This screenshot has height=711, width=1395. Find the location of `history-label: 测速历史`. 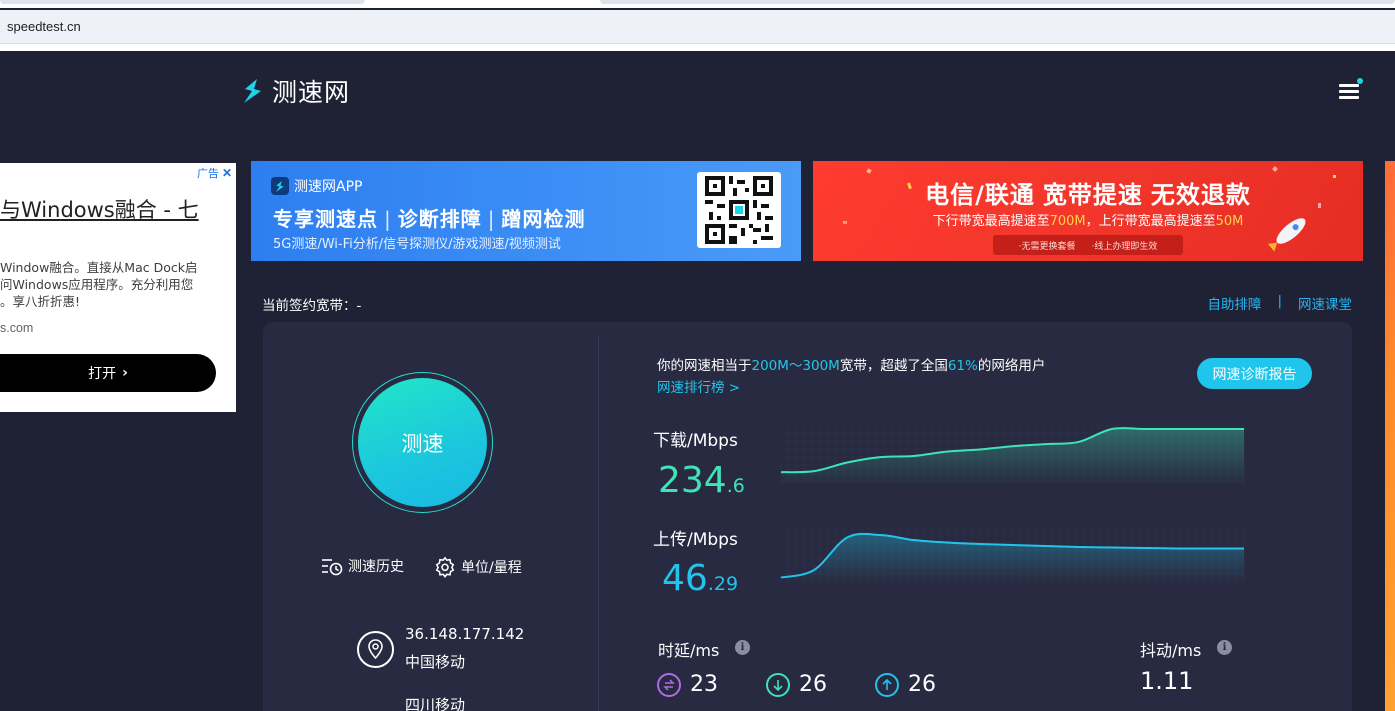

history-label: 测速历史 is located at coordinates (376, 567).